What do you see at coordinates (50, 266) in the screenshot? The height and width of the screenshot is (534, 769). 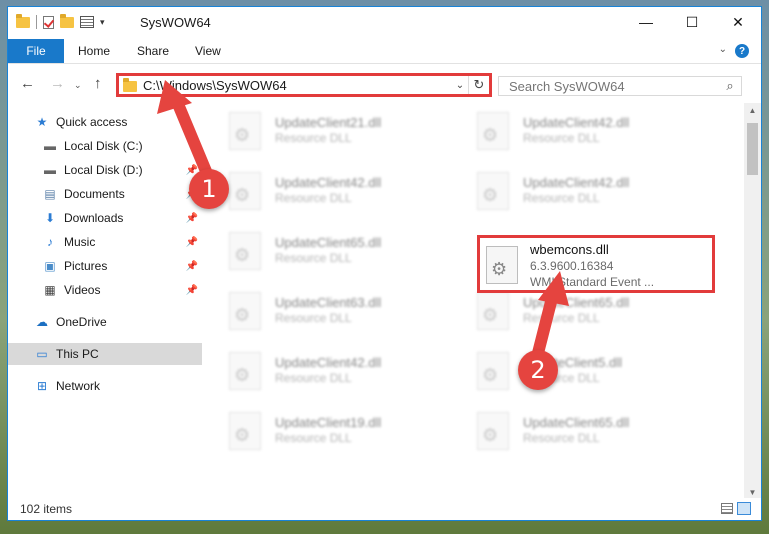 I see `pictures-icon: ▣` at bounding box center [50, 266].